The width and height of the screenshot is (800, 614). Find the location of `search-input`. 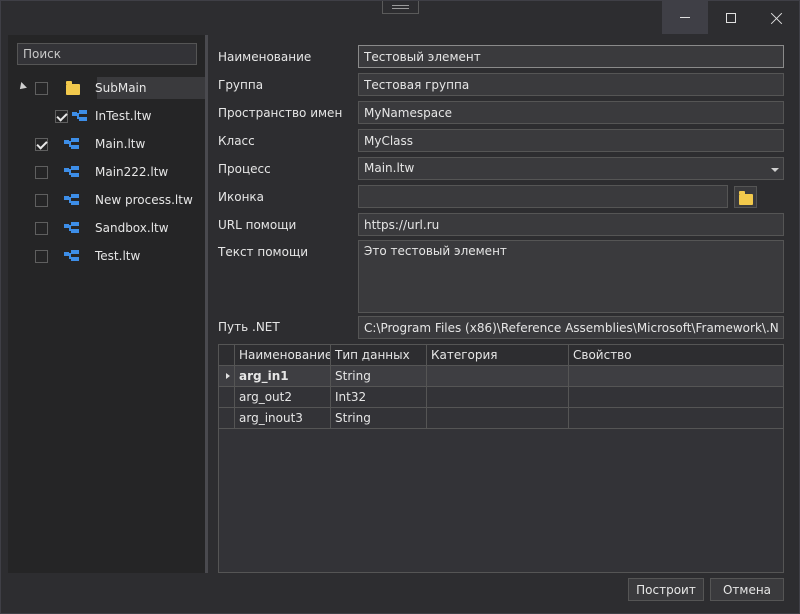

search-input is located at coordinates (107, 54).